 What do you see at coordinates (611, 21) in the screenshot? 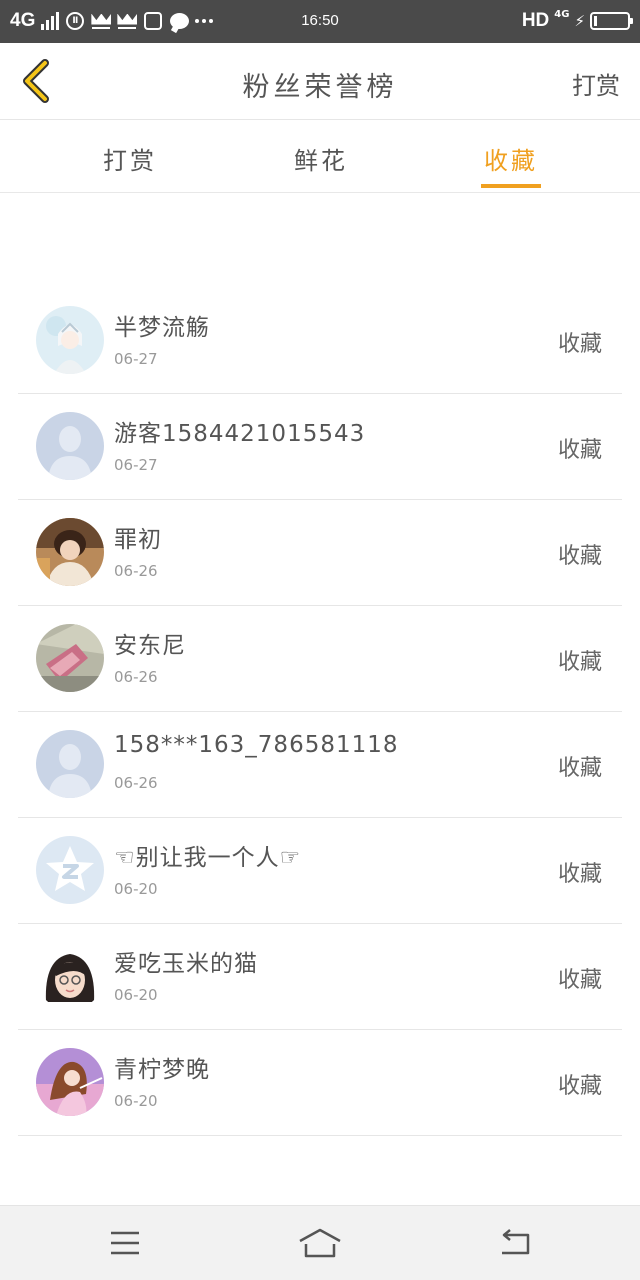
I see `battery-icon` at bounding box center [611, 21].